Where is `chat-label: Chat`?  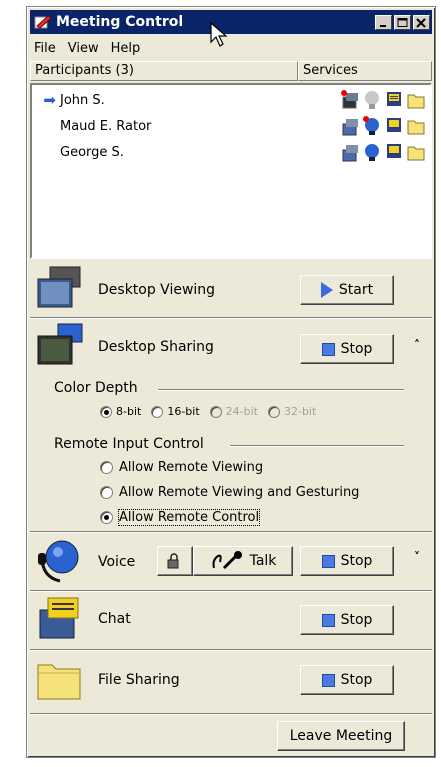
chat-label: Chat is located at coordinates (114, 619).